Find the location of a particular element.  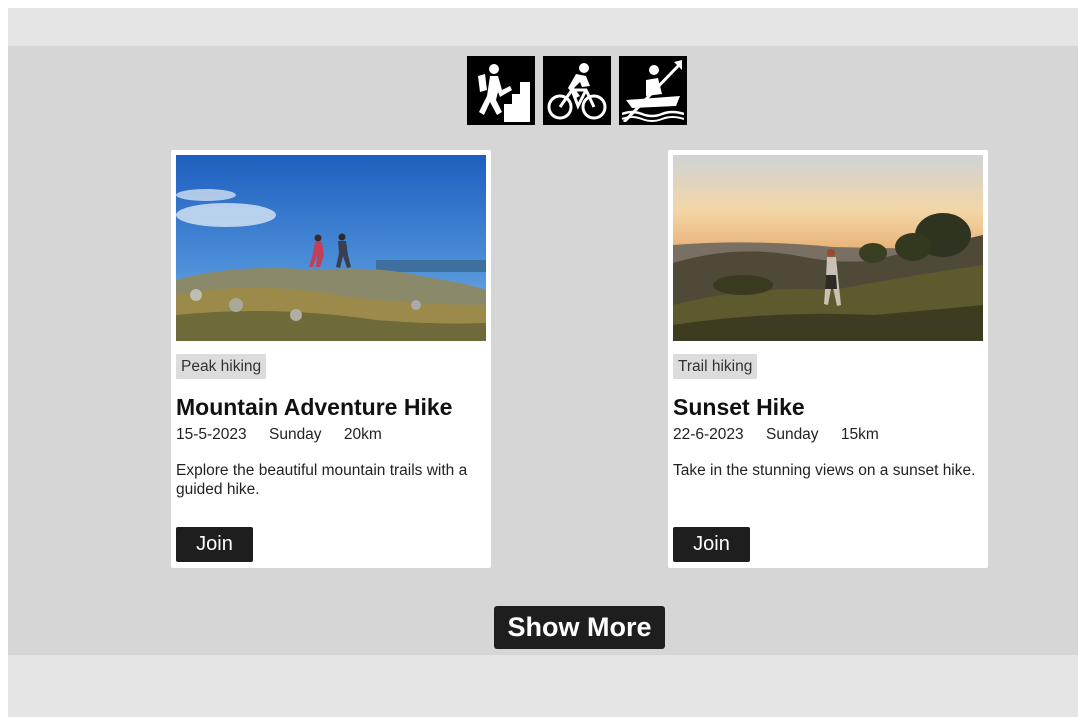

activity-filter is located at coordinates (577, 90).